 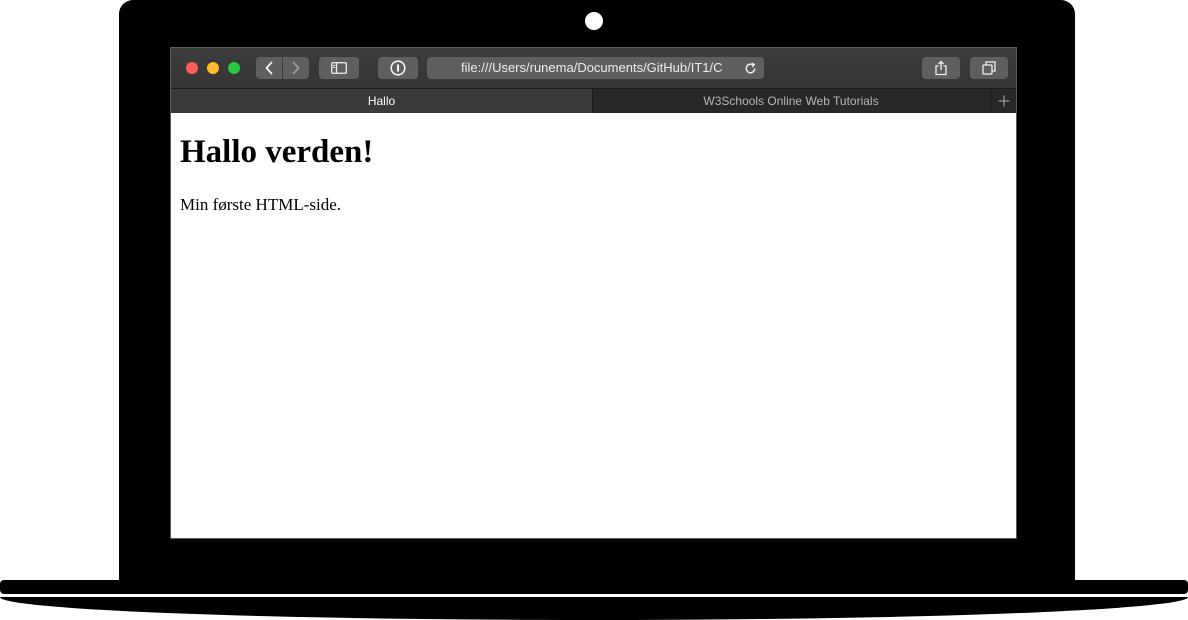 What do you see at coordinates (213, 68) in the screenshot?
I see `minimize-window-button` at bounding box center [213, 68].